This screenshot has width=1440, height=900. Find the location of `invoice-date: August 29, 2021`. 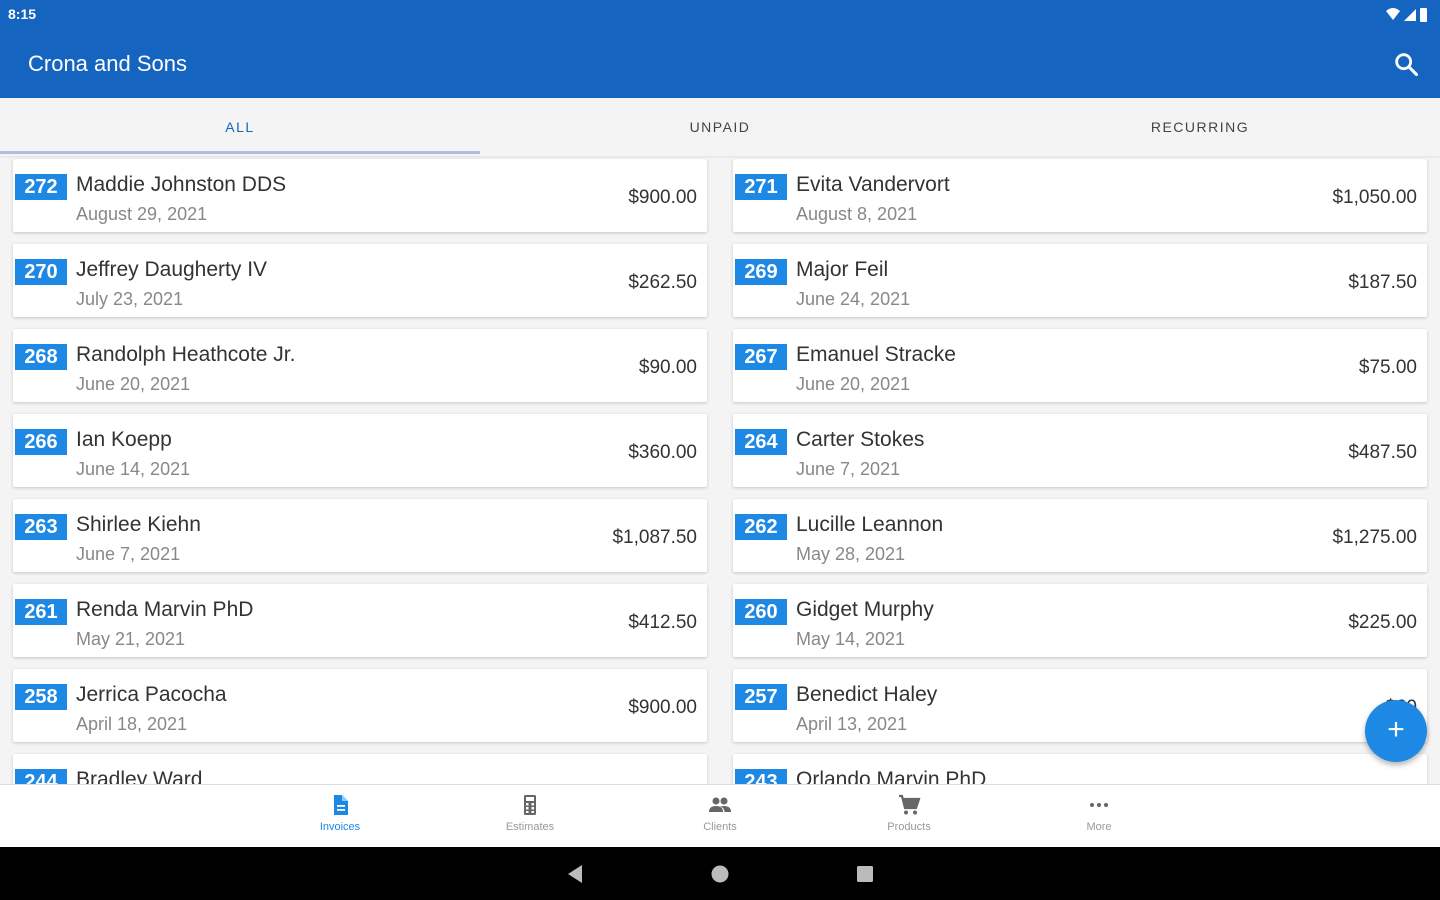

invoice-date: August 29, 2021 is located at coordinates (142, 214).